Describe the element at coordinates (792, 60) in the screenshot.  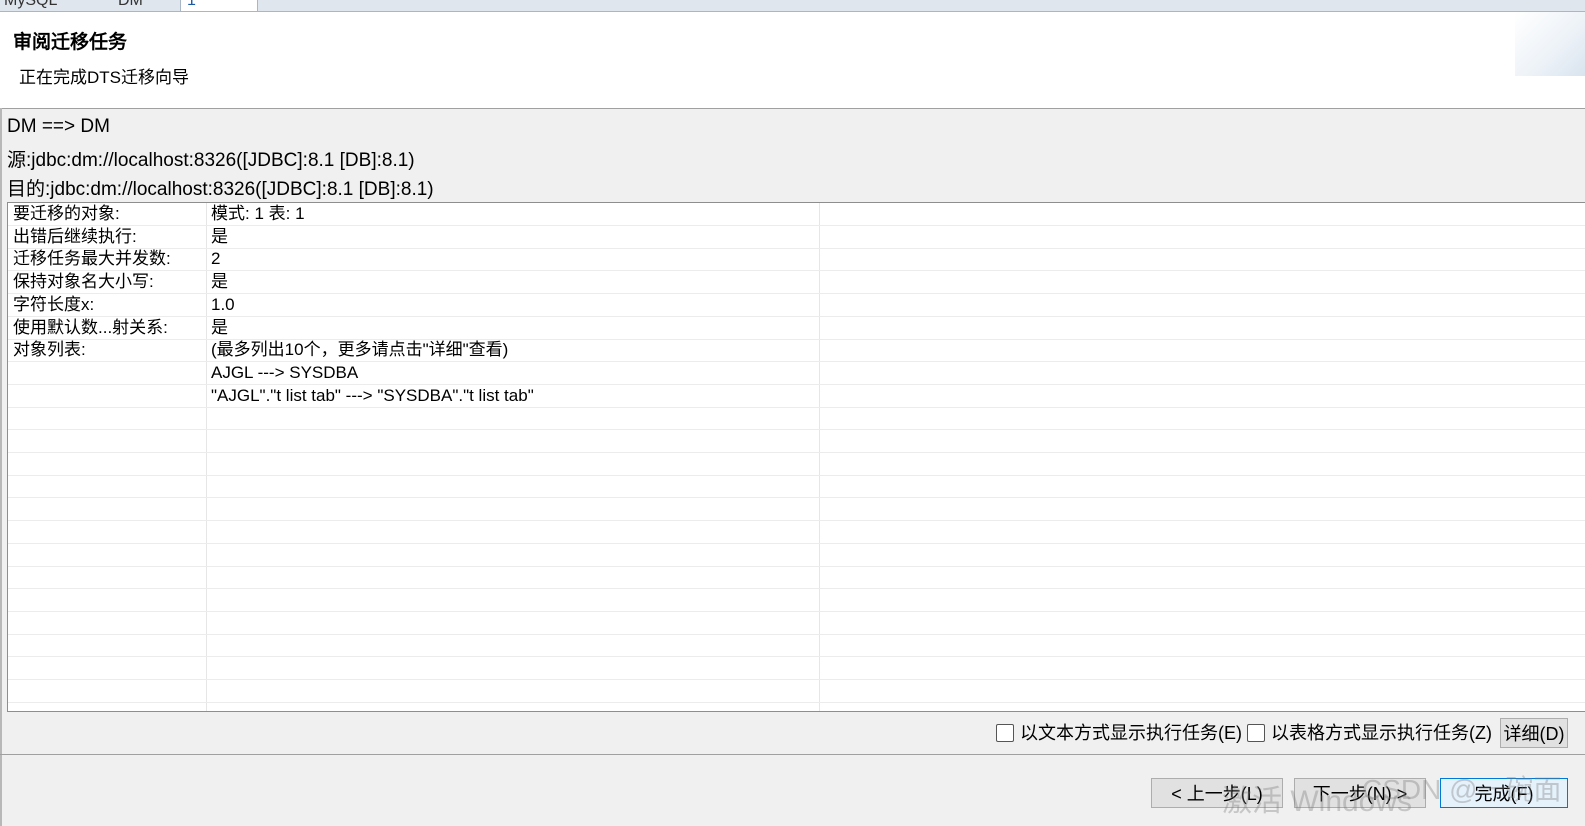
I see `wizard-header: 审阅迁移任务 正在完成DTS迁移向导` at that location.